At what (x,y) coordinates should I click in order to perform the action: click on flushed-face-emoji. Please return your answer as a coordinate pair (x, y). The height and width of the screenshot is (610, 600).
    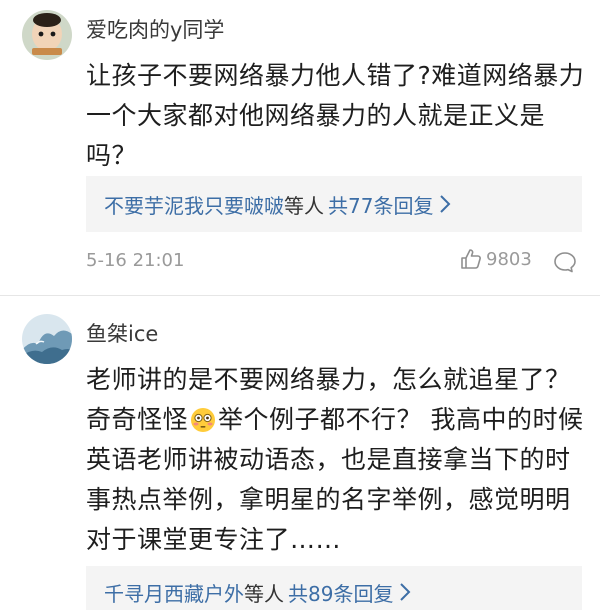
    Looking at the image, I should click on (203, 420).